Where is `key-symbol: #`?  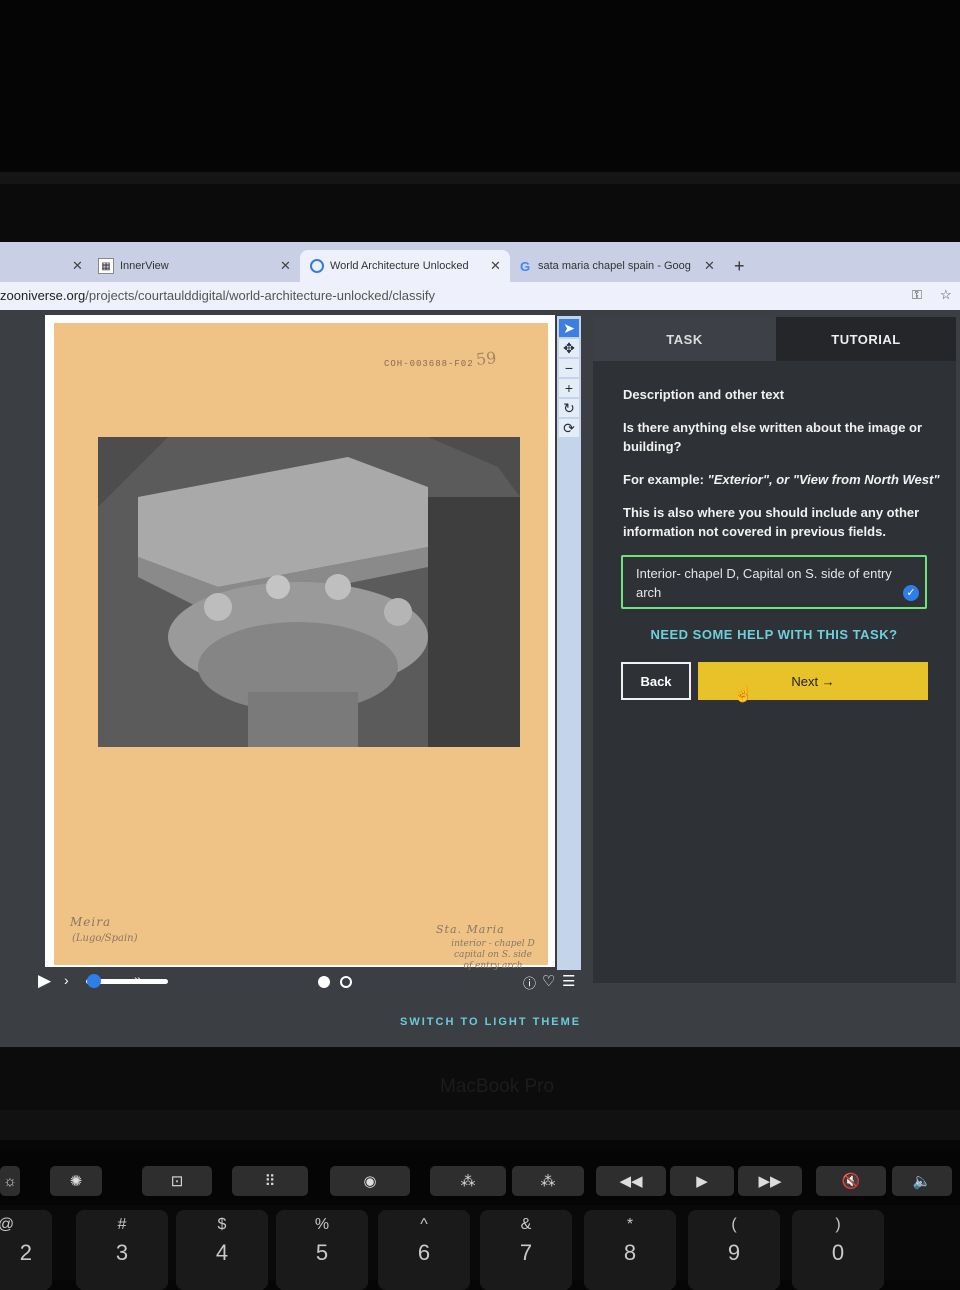 key-symbol: # is located at coordinates (122, 1224).